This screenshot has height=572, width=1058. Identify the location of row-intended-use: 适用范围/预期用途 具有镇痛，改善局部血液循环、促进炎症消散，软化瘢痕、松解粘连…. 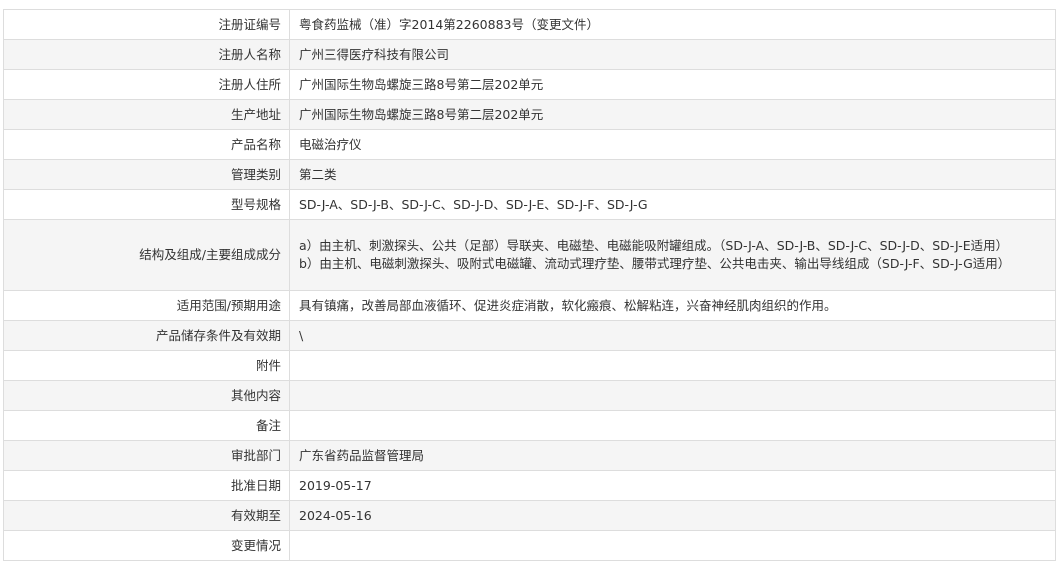
(529, 305).